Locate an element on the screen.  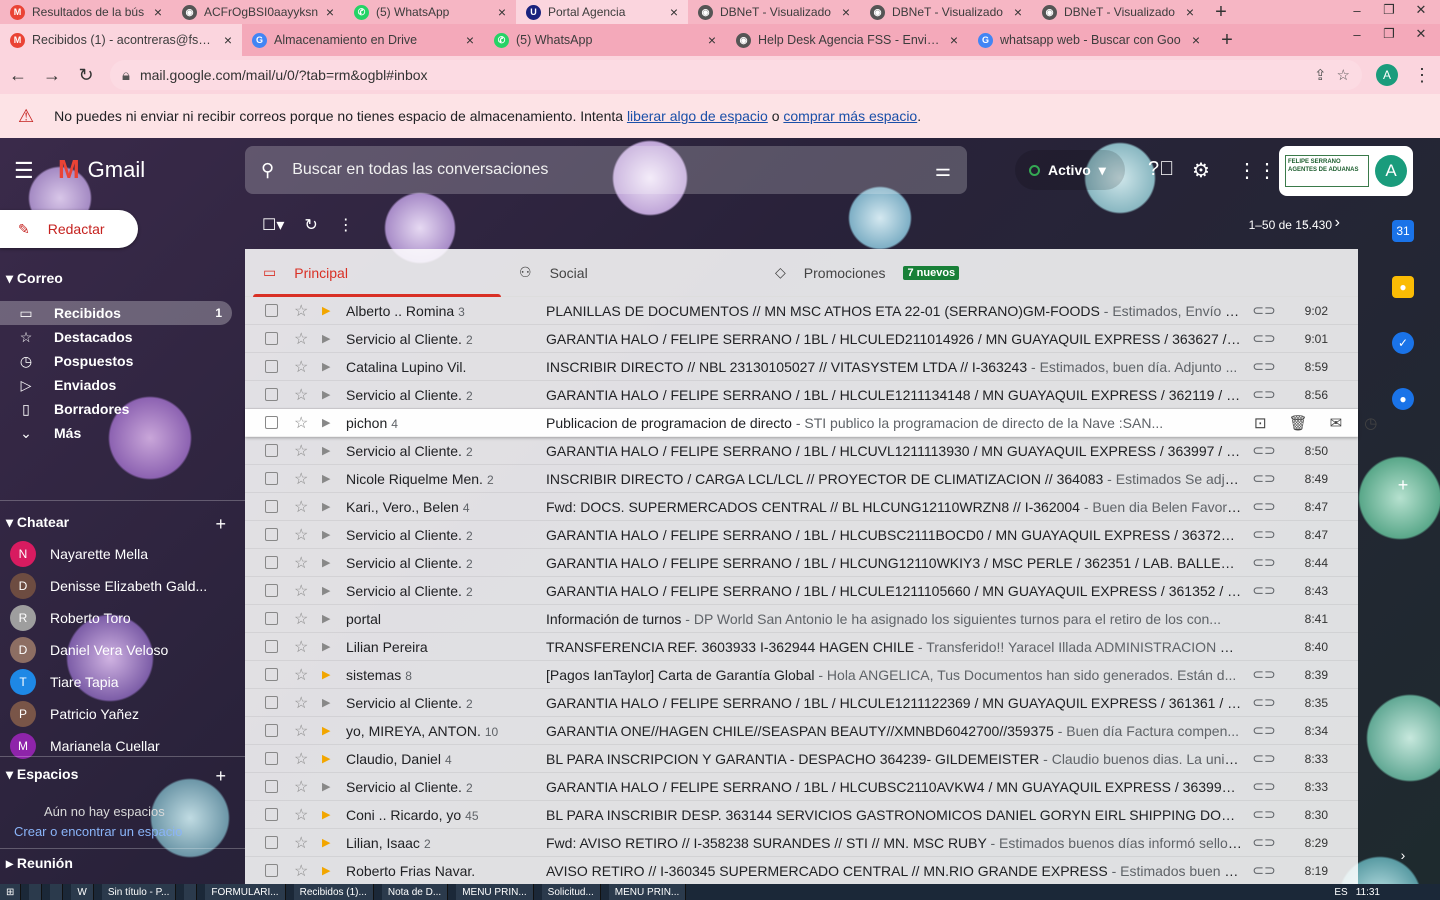
search-bar: ⚲ Buscar en todas las conversaciones ⚌ is located at coordinates (606, 170).